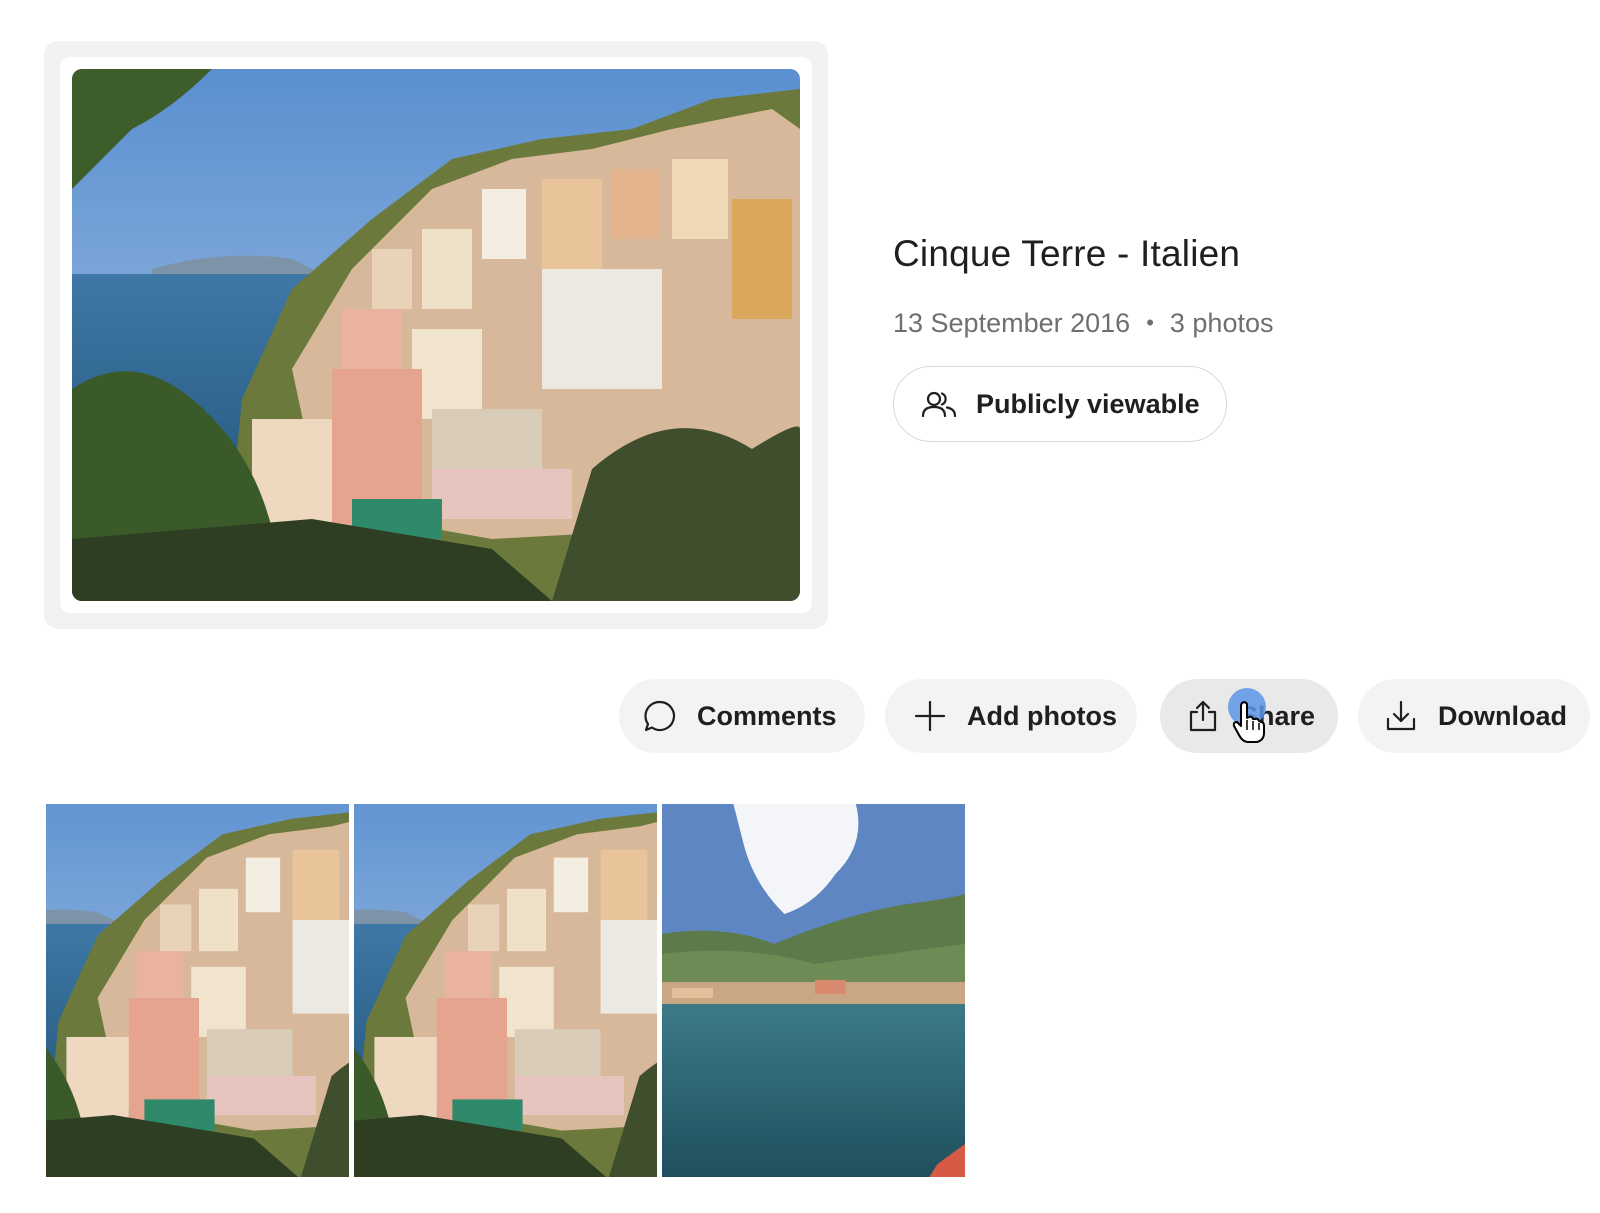  Describe the element at coordinates (1248, 722) in the screenshot. I see `hand-cursor-icon` at that location.